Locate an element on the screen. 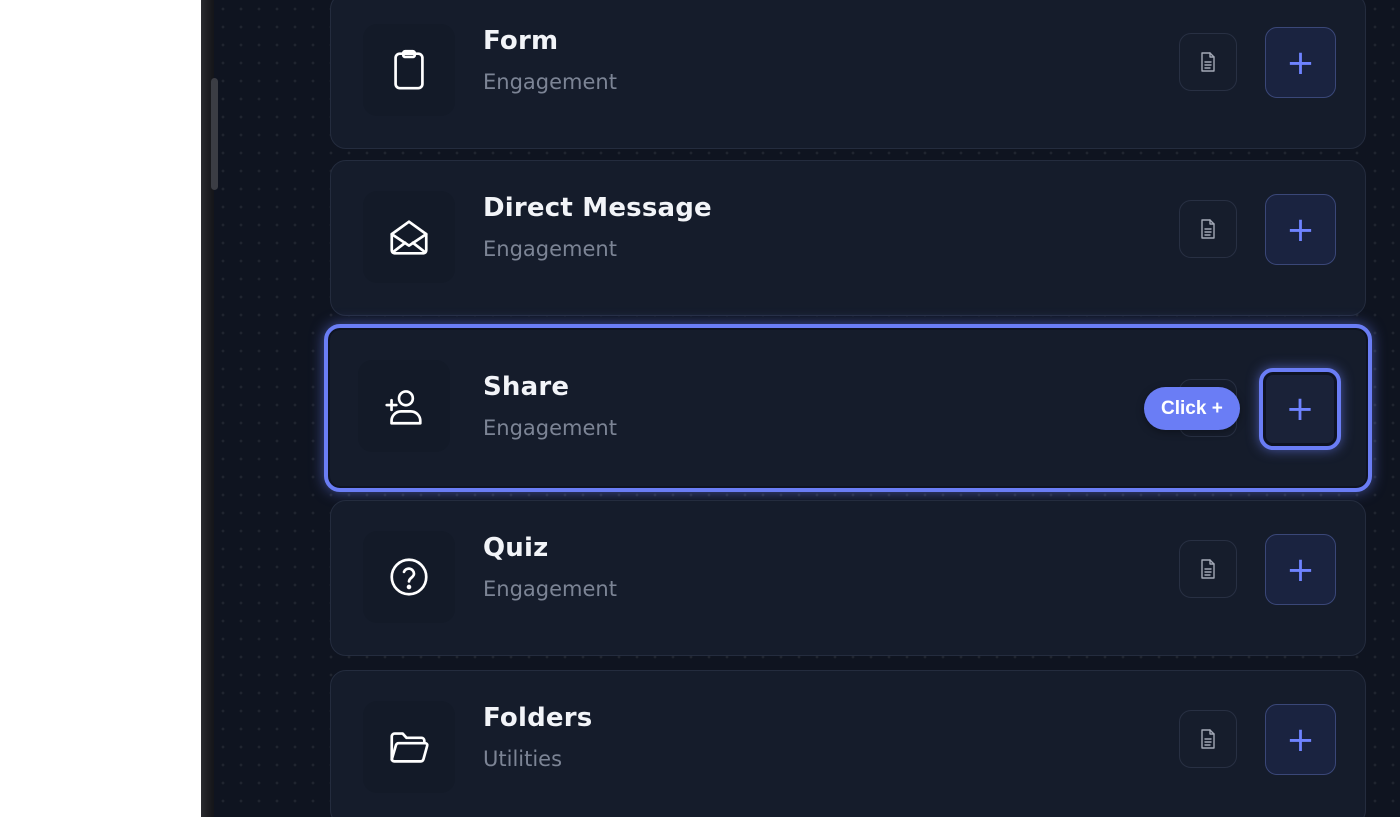 The width and height of the screenshot is (1400, 817). list-item-folders: Folders Utilities + is located at coordinates (848, 743).